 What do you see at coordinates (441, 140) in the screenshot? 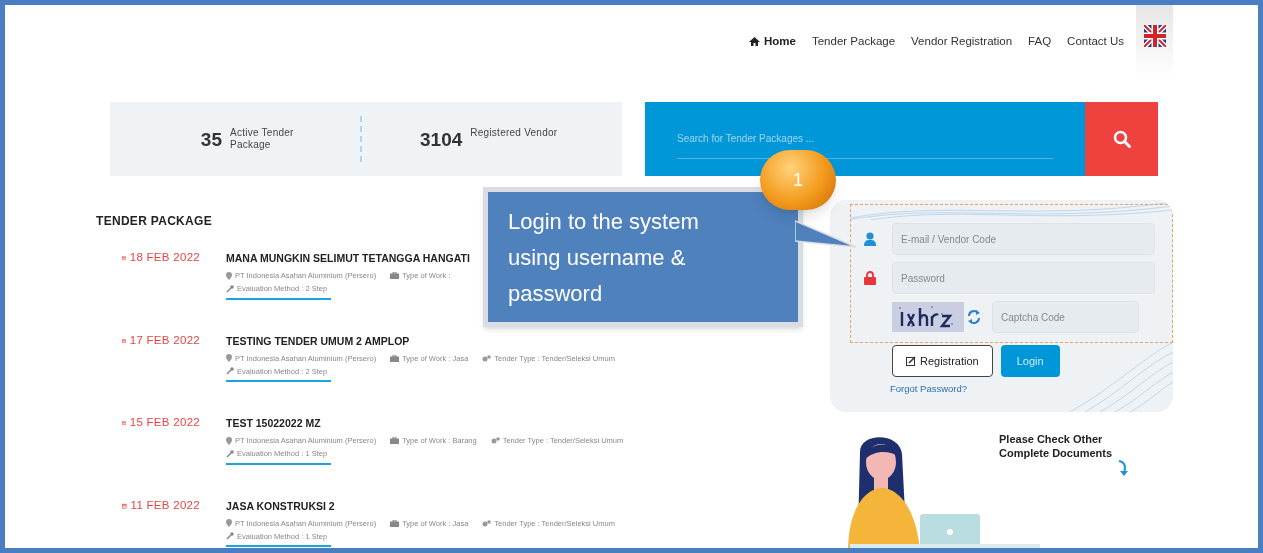
I see `stat-value: 3104` at bounding box center [441, 140].